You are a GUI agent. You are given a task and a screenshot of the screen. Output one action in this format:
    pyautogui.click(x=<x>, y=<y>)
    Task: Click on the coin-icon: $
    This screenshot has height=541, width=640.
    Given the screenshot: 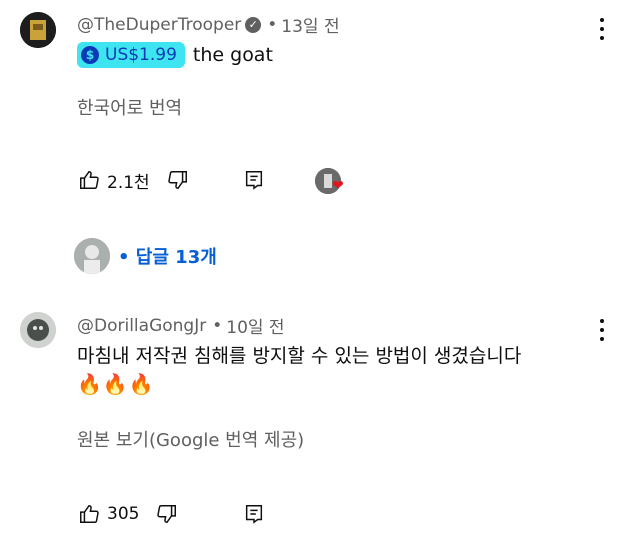 What is the action you would take?
    pyautogui.click(x=90, y=55)
    